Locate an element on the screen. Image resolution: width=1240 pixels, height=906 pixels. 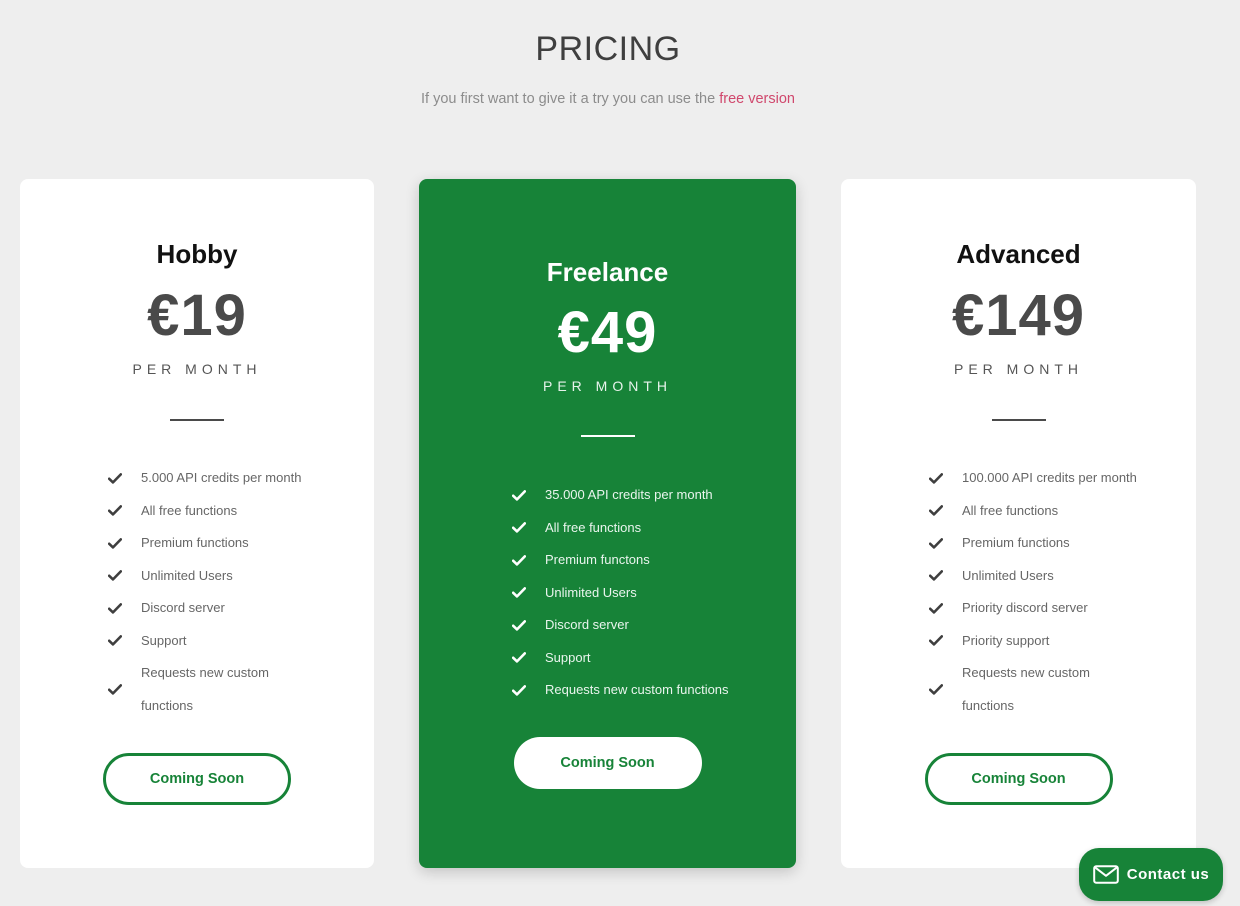
feature-item: 35.000 API credits per month is located at coordinates (638, 495).